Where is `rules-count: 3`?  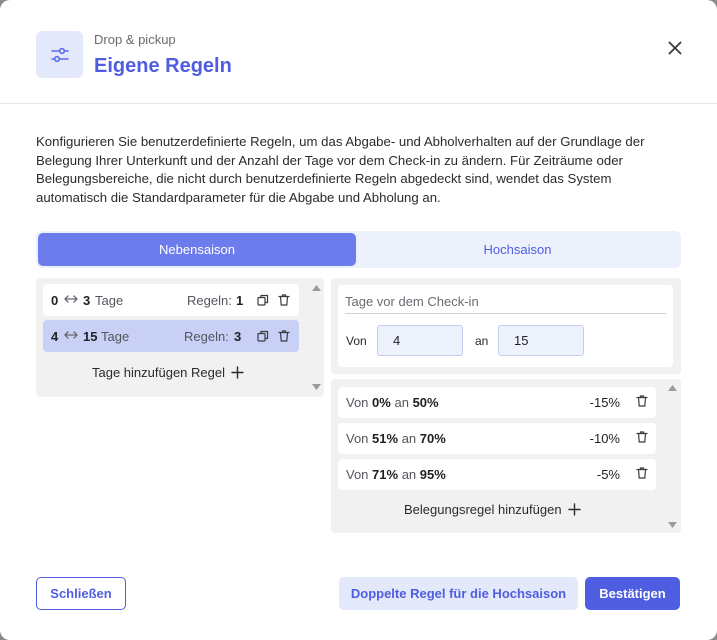 rules-count: 3 is located at coordinates (238, 336).